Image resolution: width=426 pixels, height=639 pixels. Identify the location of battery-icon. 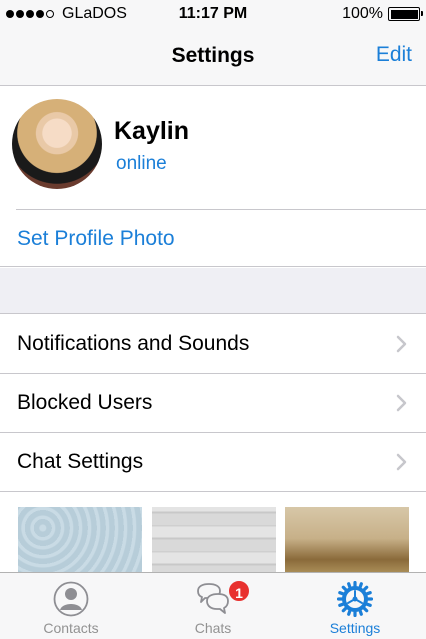
(405, 14).